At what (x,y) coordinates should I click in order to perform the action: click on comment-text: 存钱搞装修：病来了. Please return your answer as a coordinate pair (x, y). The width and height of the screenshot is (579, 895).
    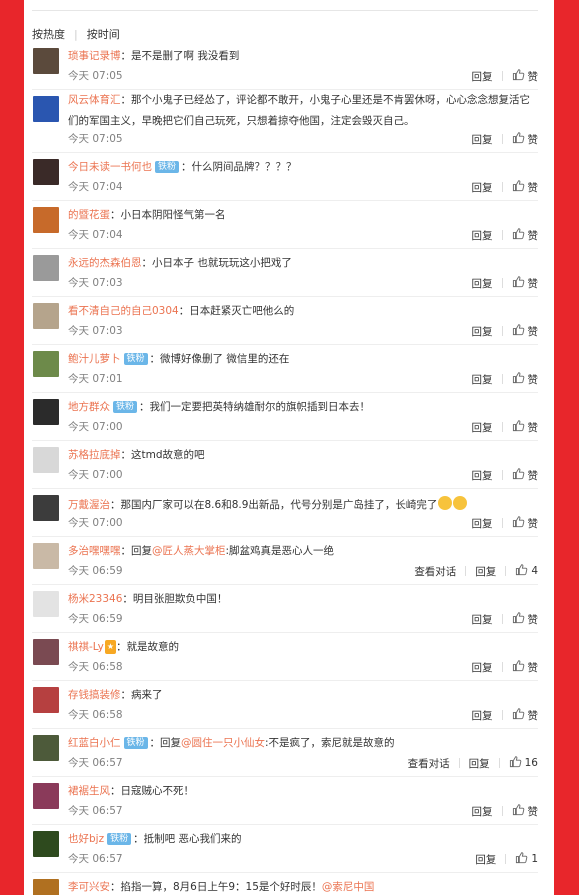
    Looking at the image, I should click on (303, 695).